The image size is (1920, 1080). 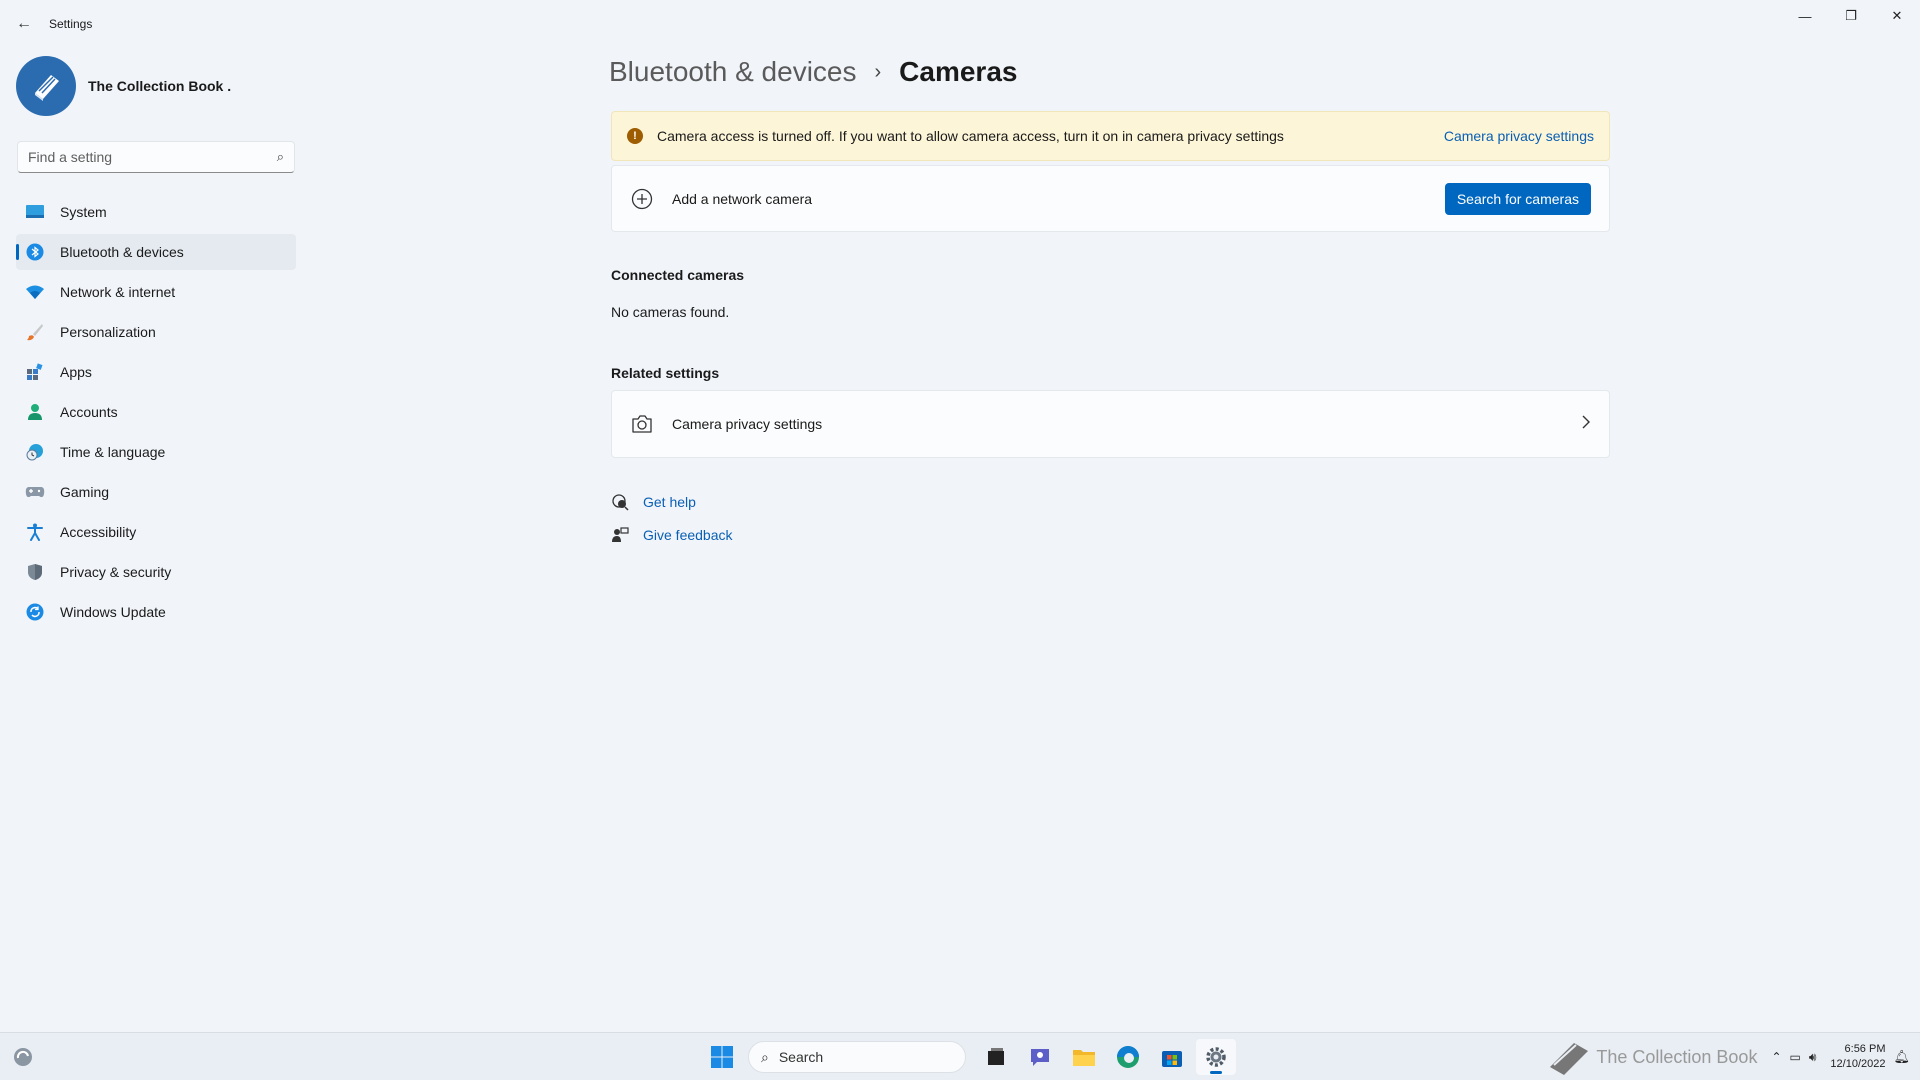 What do you see at coordinates (85, 492) in the screenshot?
I see `sidebar-item-label: Gaming` at bounding box center [85, 492].